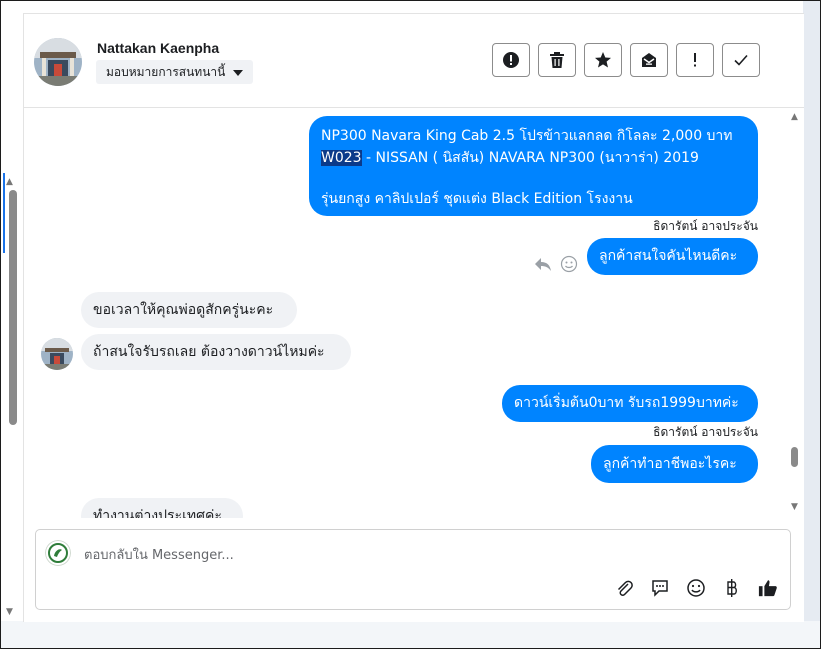  I want to click on paperclip-icon, so click(625, 588).